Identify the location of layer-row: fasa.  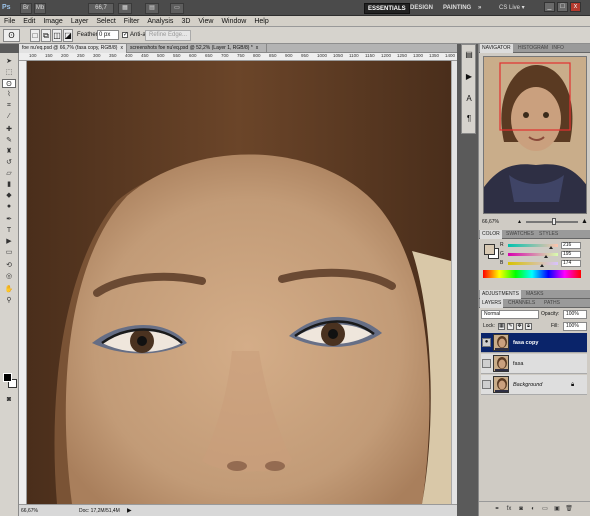
(534, 364).